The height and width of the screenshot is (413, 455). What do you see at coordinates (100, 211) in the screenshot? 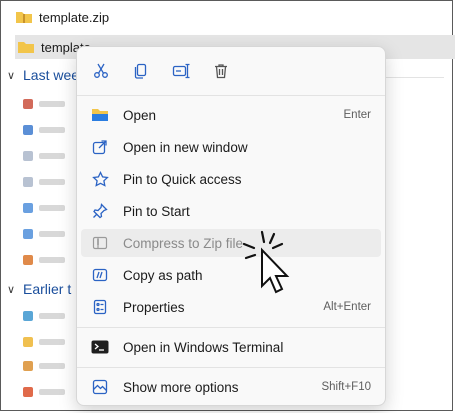
I see `pin-icon` at bounding box center [100, 211].